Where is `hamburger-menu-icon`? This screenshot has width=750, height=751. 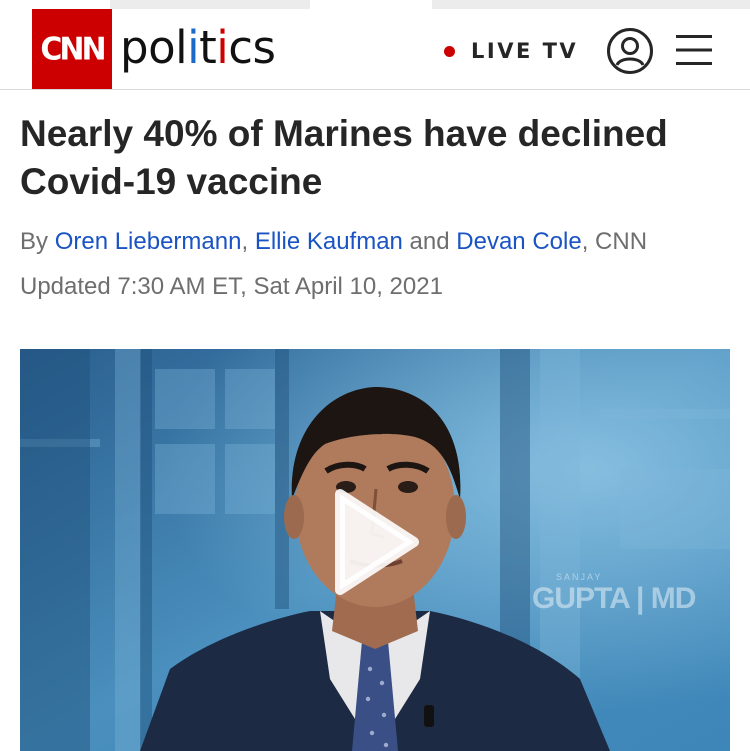 hamburger-menu-icon is located at coordinates (694, 50).